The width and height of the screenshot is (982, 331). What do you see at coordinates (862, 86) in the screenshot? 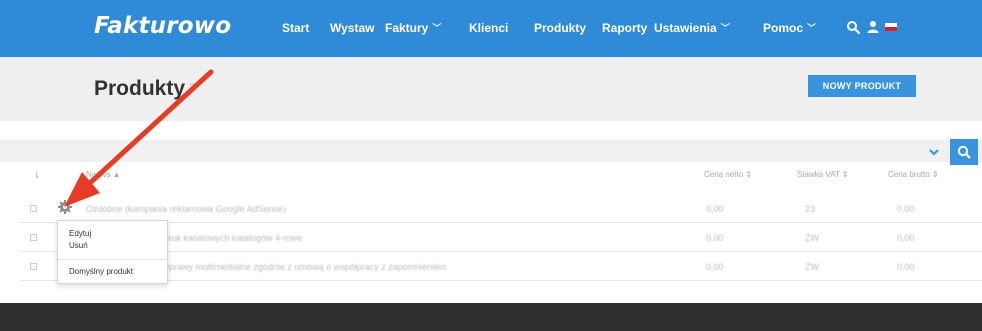
I see `new-product-button: NOWY PRODUKT` at bounding box center [862, 86].